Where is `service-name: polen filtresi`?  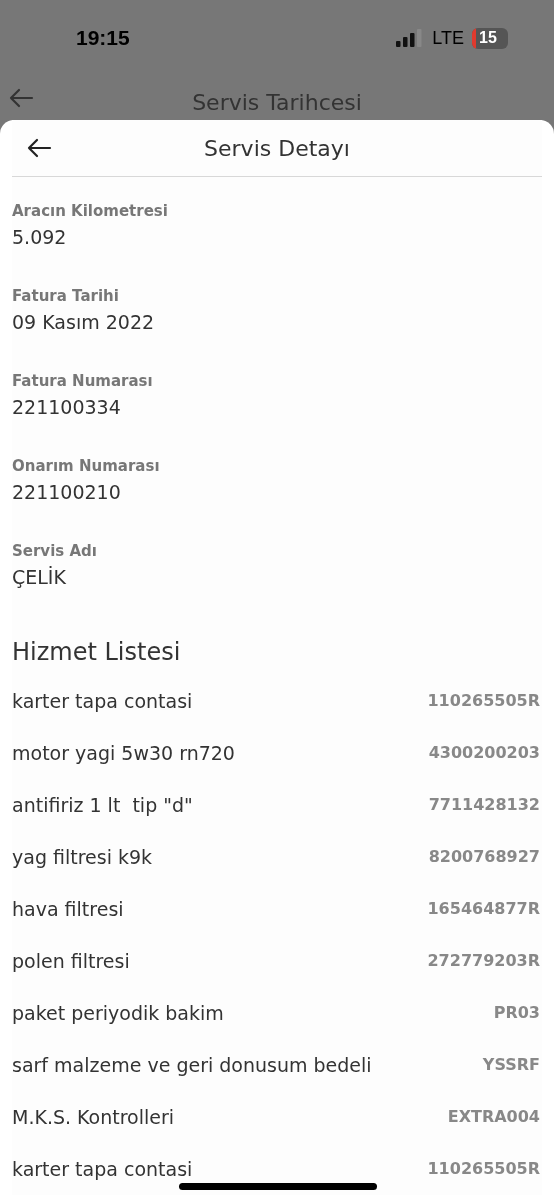
service-name: polen filtresi is located at coordinates (71, 961).